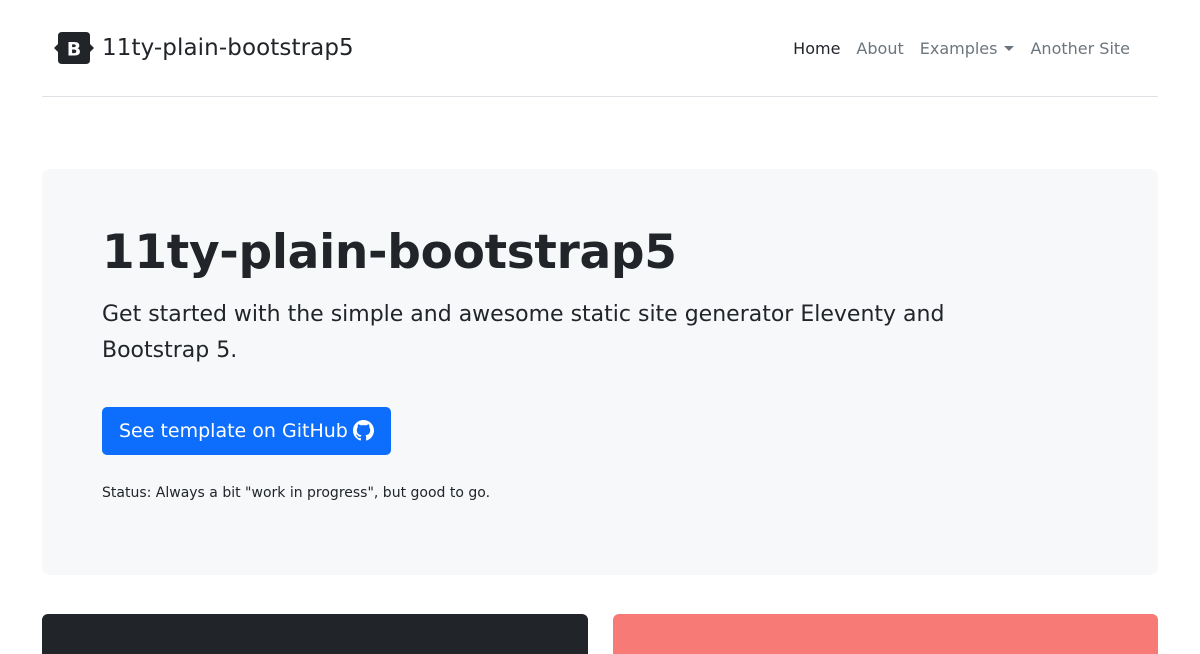 This screenshot has height=654, width=1200. Describe the element at coordinates (1009, 48) in the screenshot. I see `caret-down-icon` at that location.